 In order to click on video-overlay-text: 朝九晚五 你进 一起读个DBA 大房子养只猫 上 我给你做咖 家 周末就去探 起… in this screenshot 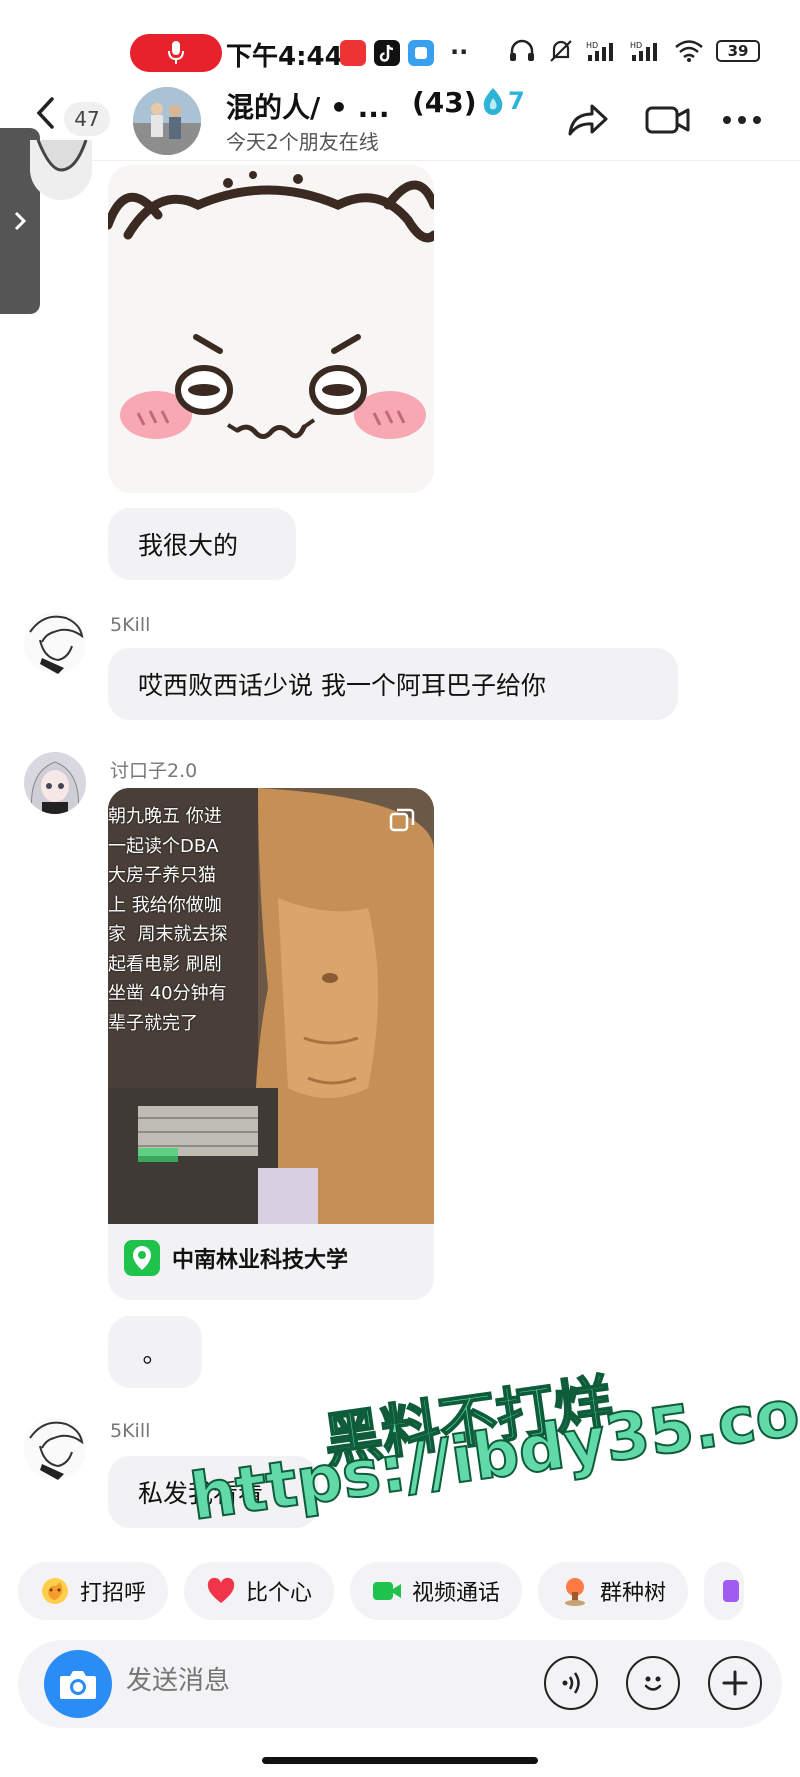, I will do `click(168, 920)`.